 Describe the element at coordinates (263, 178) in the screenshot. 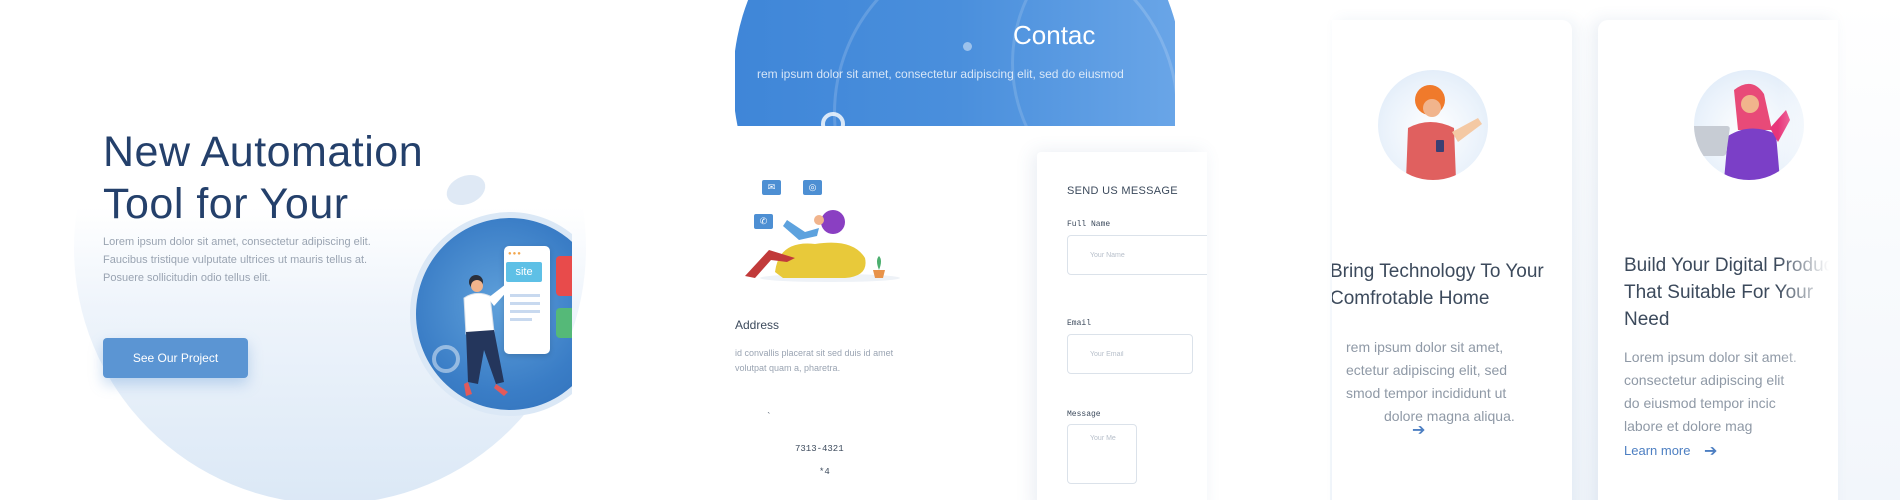

I see `hero-title: New Automation Tool for Your` at that location.